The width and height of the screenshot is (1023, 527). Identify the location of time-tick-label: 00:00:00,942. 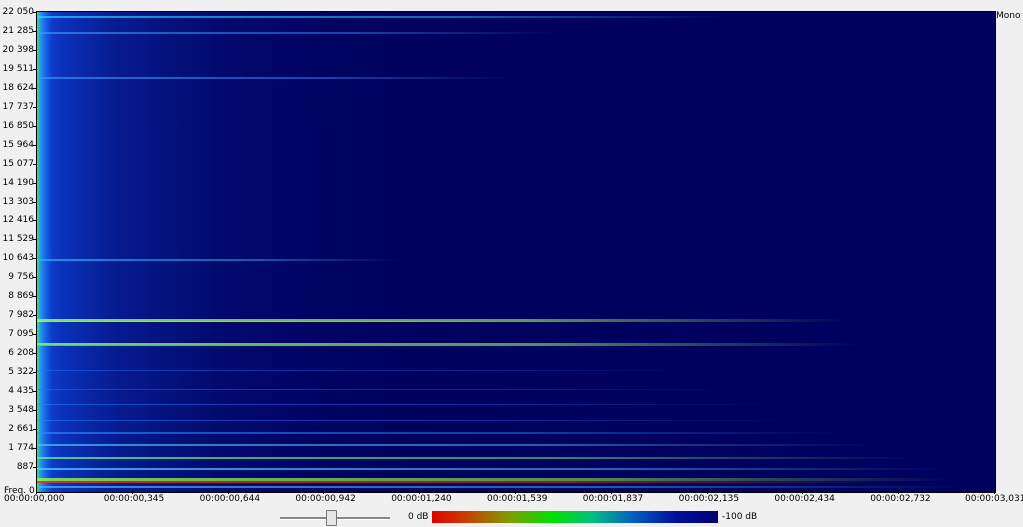
(325, 499).